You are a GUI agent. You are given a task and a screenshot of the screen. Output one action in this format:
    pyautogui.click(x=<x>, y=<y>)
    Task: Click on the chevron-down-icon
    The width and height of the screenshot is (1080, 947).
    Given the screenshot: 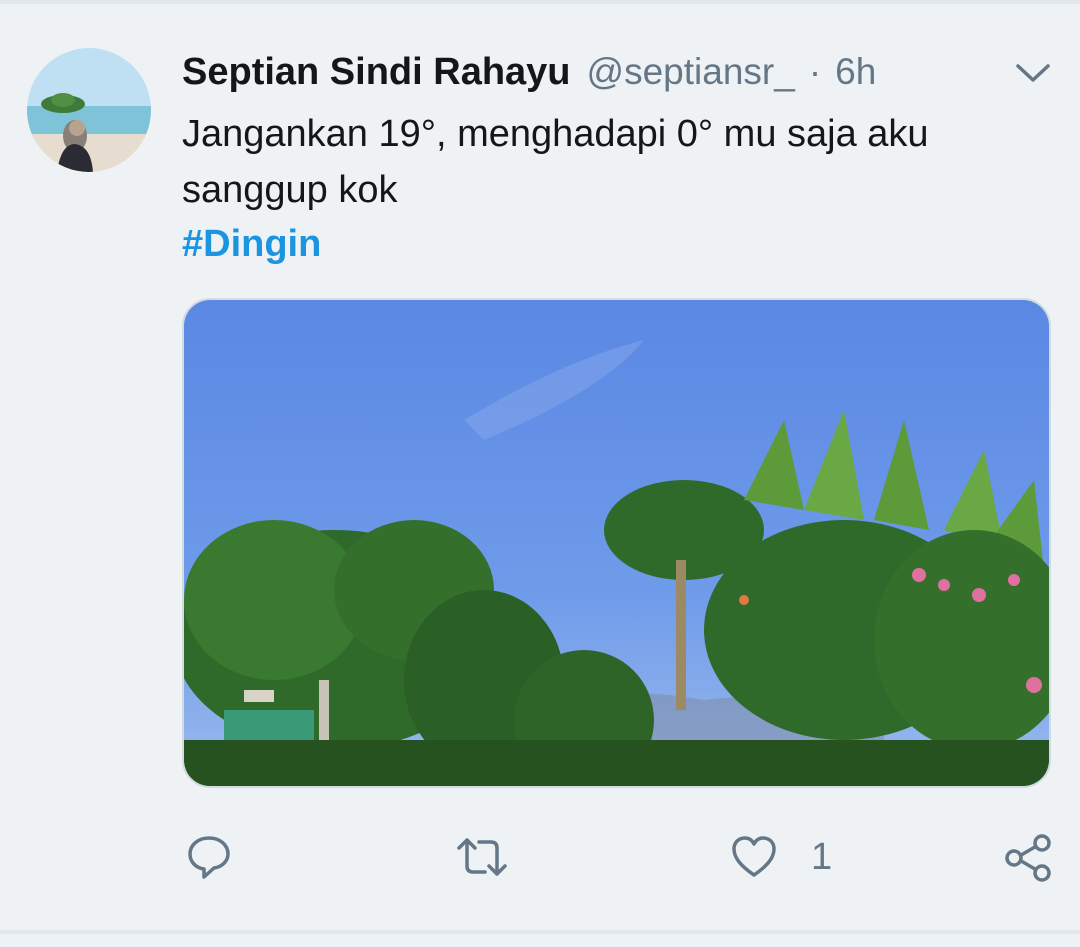 What is the action you would take?
    pyautogui.click(x=1033, y=73)
    